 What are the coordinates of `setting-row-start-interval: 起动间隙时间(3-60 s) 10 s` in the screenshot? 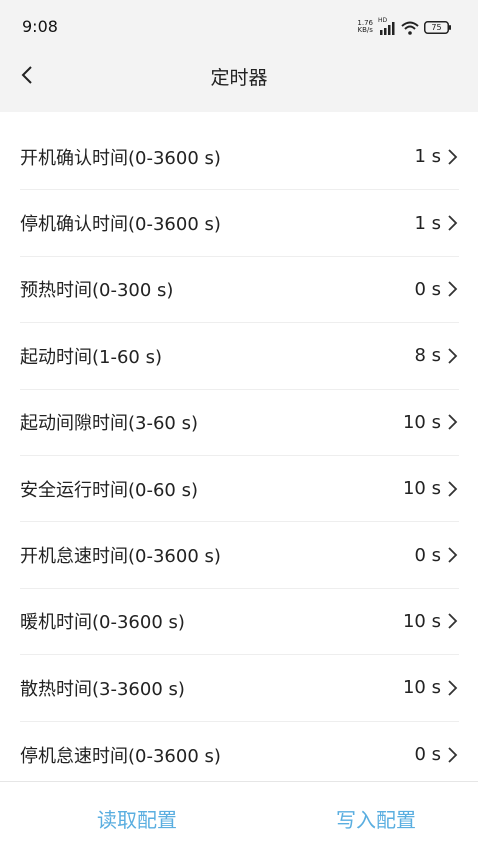 It's located at (239, 423).